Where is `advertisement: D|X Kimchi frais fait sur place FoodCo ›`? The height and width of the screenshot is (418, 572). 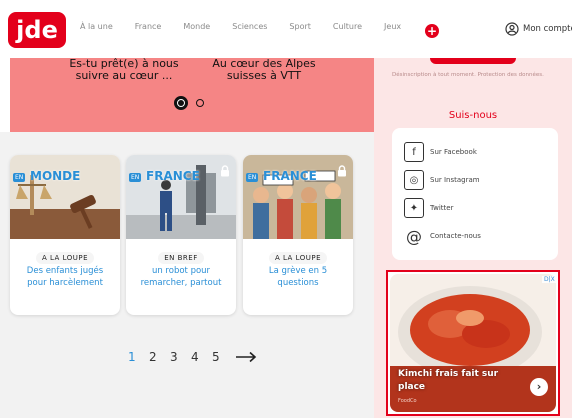 advertisement: D|X Kimchi frais fait sur place FoodCo › is located at coordinates (473, 343).